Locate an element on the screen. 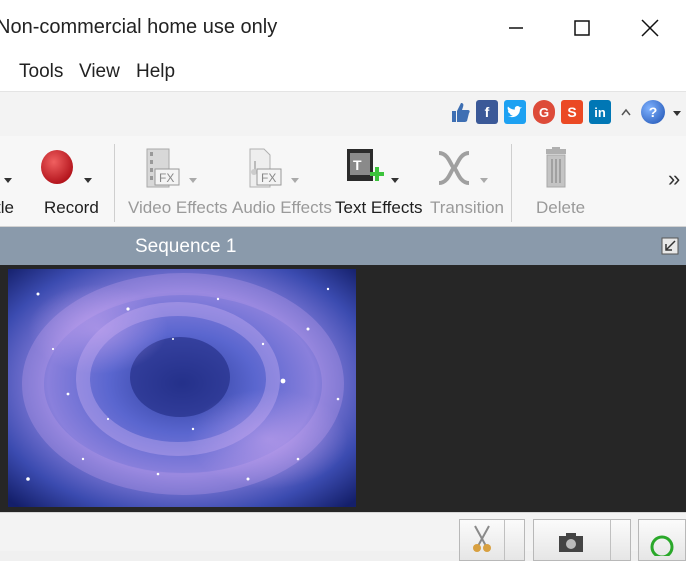 Image resolution: width=686 pixels, height=561 pixels. linkedin-icon: in is located at coordinates (600, 112).